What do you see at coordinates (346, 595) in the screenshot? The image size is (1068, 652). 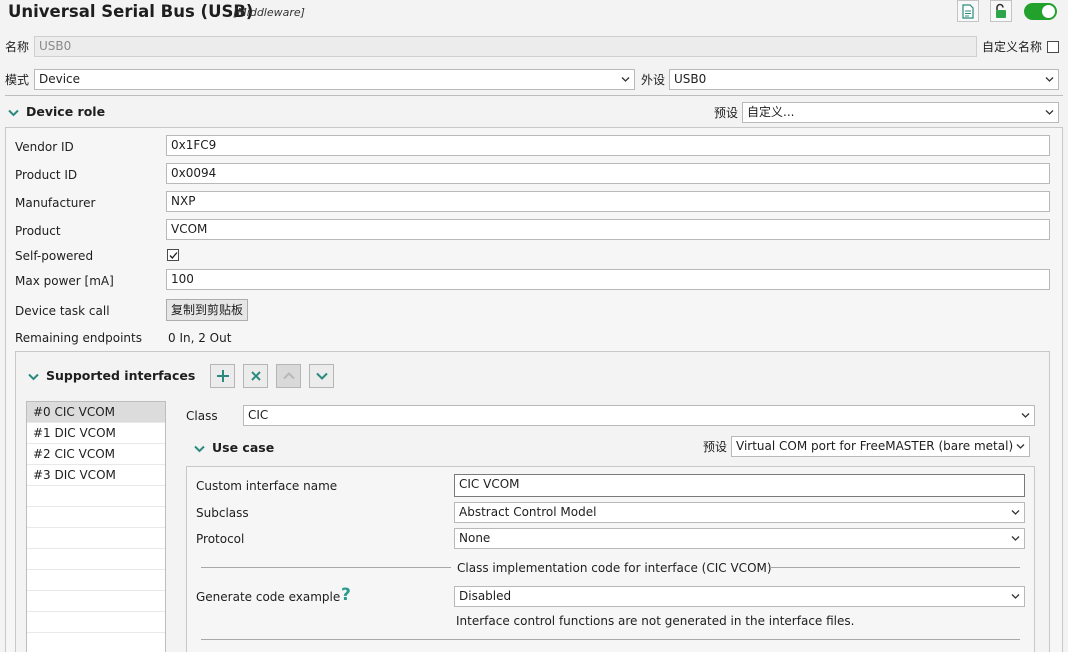 I see `help-icon: ?` at bounding box center [346, 595].